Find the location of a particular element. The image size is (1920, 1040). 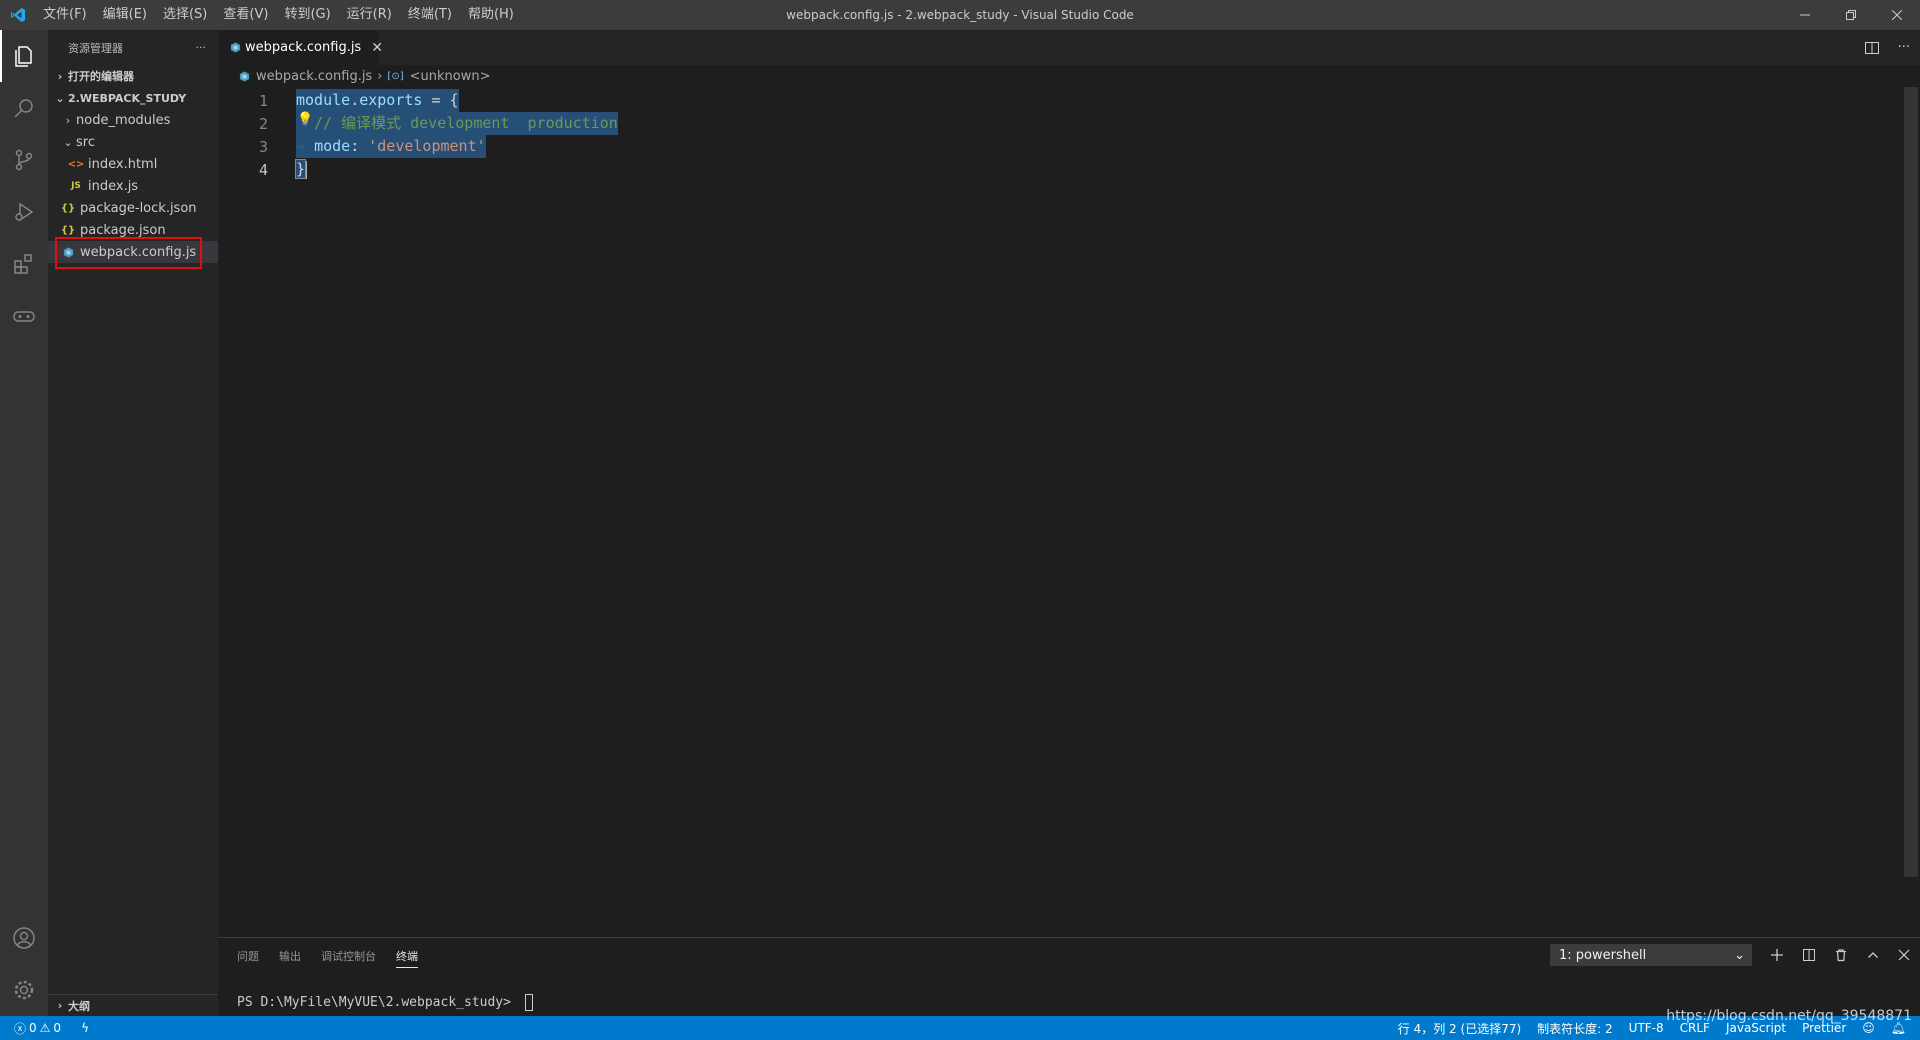

webpack-file-icon is located at coordinates (235, 47).